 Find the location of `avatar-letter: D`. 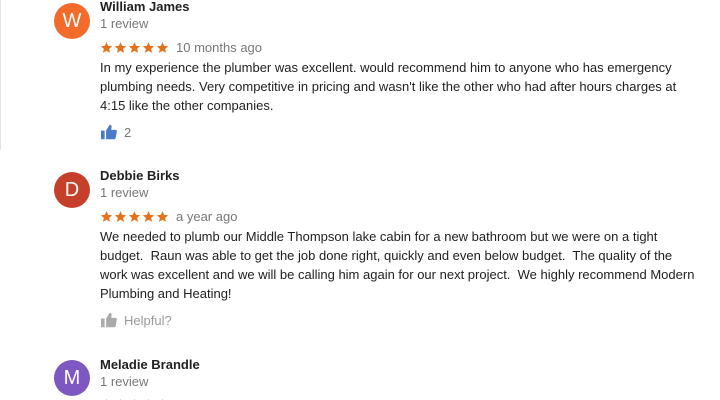

avatar-letter: D is located at coordinates (72, 190).